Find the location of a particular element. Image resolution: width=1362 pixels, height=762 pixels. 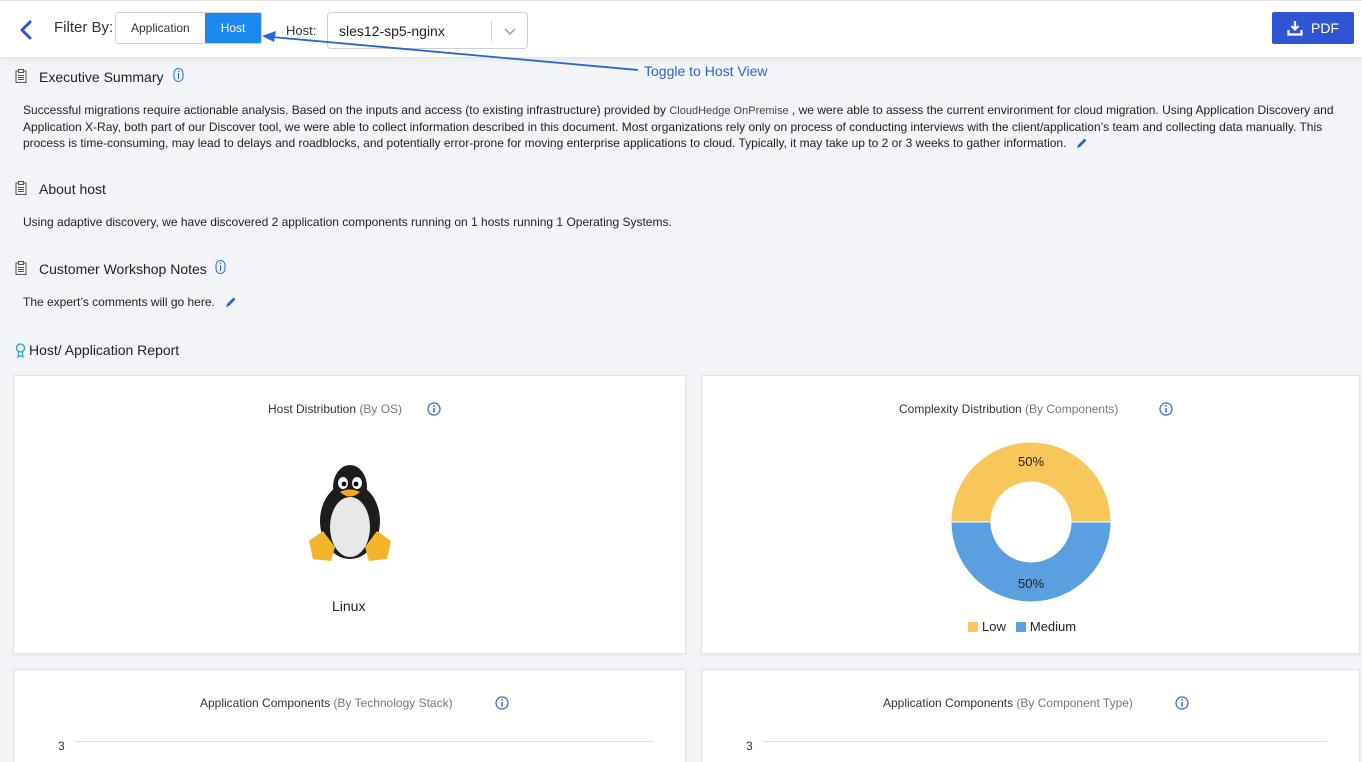

section-title-executive-summary: Executive Summary is located at coordinates (101, 77).